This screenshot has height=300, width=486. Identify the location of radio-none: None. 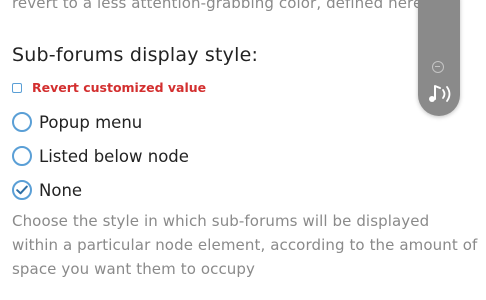
(47, 190).